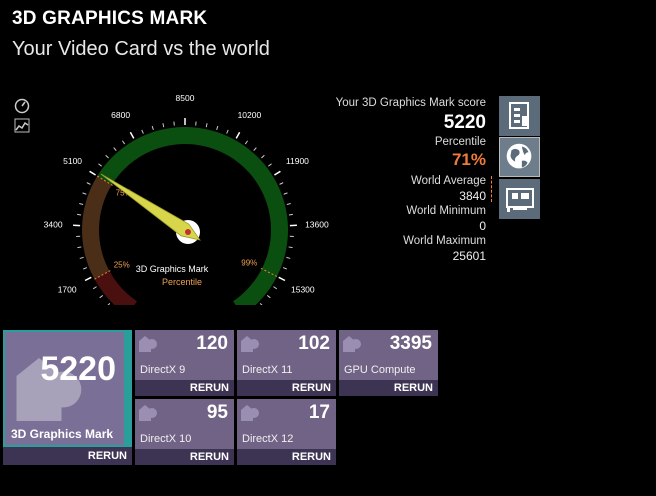 The width and height of the screenshot is (656, 496). I want to click on tile-name: DirectX 10, so click(166, 439).